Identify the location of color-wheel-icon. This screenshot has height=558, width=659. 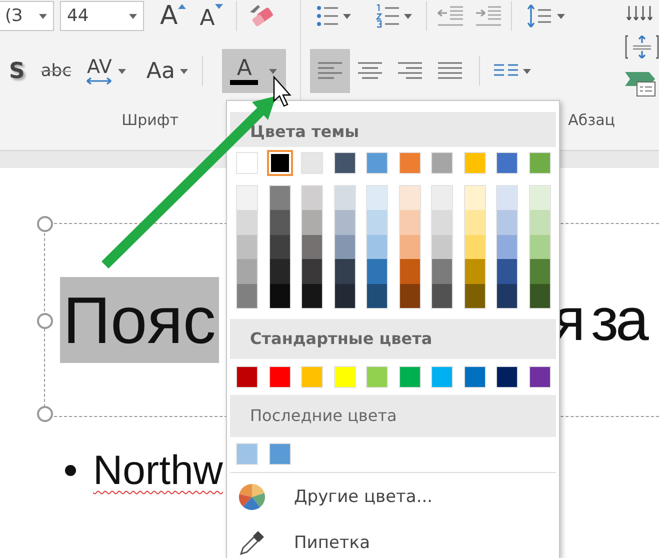
(252, 496).